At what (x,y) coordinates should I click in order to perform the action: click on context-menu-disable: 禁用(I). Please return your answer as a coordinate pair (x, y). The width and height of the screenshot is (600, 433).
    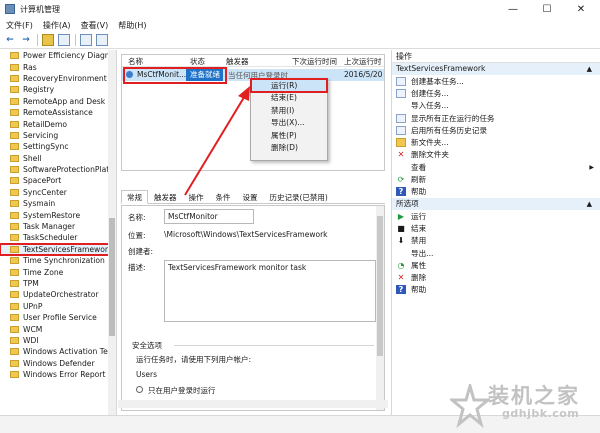
    Looking at the image, I should click on (289, 110).